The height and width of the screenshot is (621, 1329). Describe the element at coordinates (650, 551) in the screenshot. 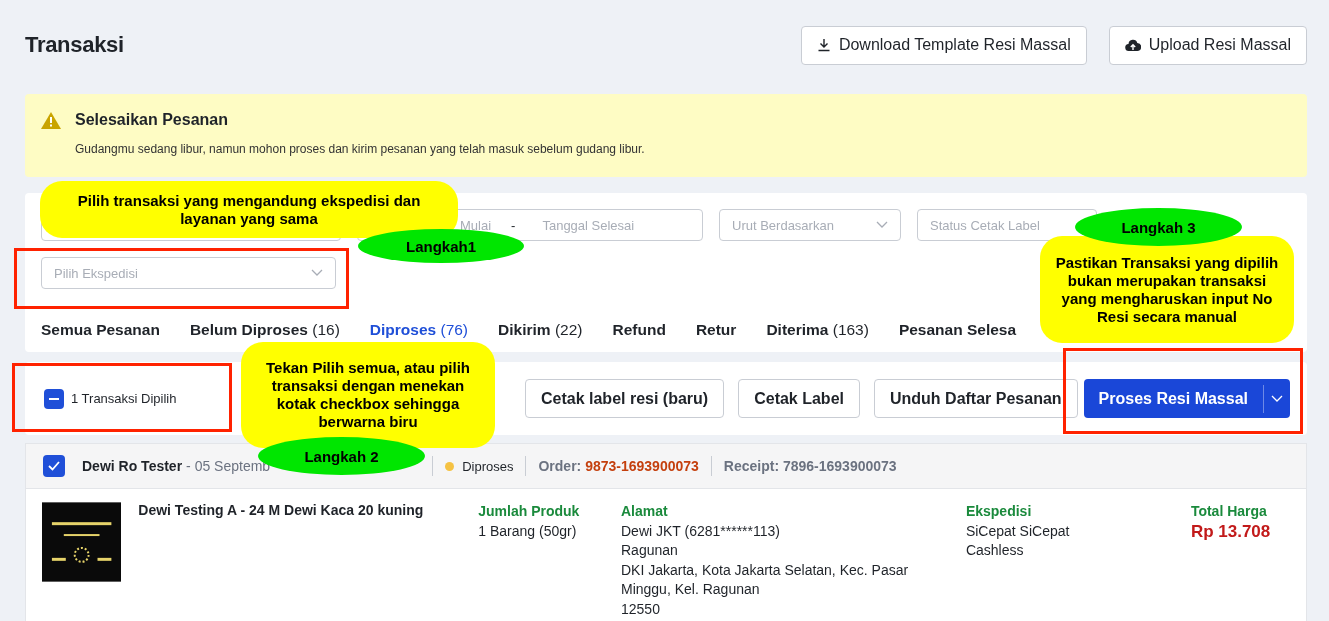

I see `detail-text: Ragunan` at that location.